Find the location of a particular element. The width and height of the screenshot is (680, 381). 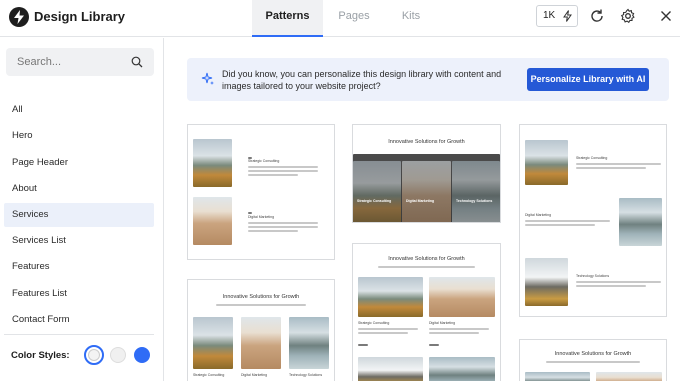

sidebar-item-contact-form: Contact Form is located at coordinates (79, 320).